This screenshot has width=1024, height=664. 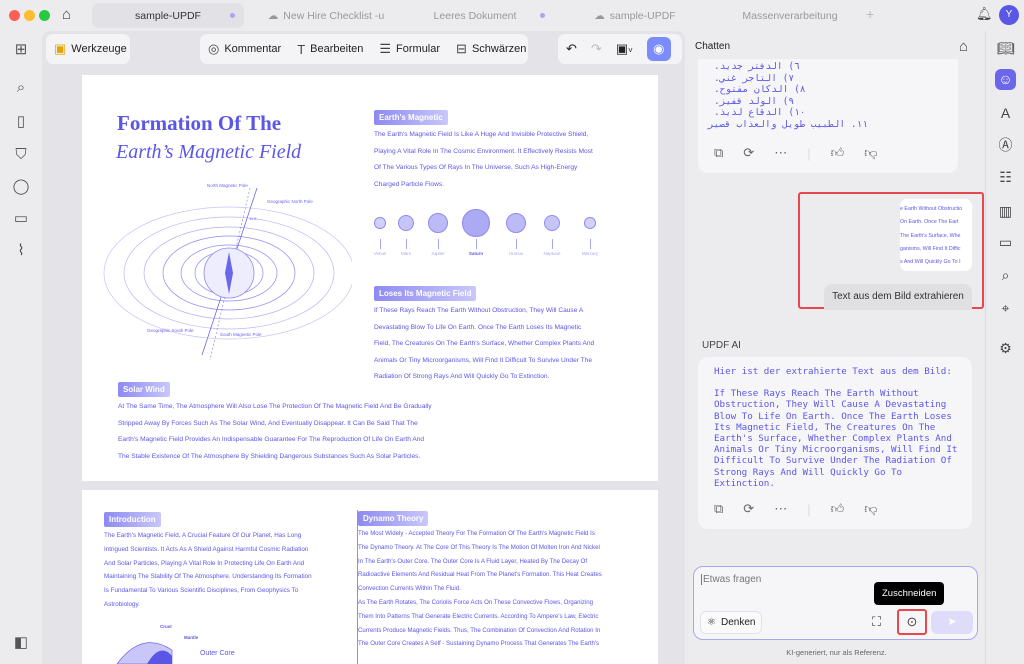 What do you see at coordinates (1005, 79) in the screenshot?
I see `ai-chat-icon: ☺` at bounding box center [1005, 79].